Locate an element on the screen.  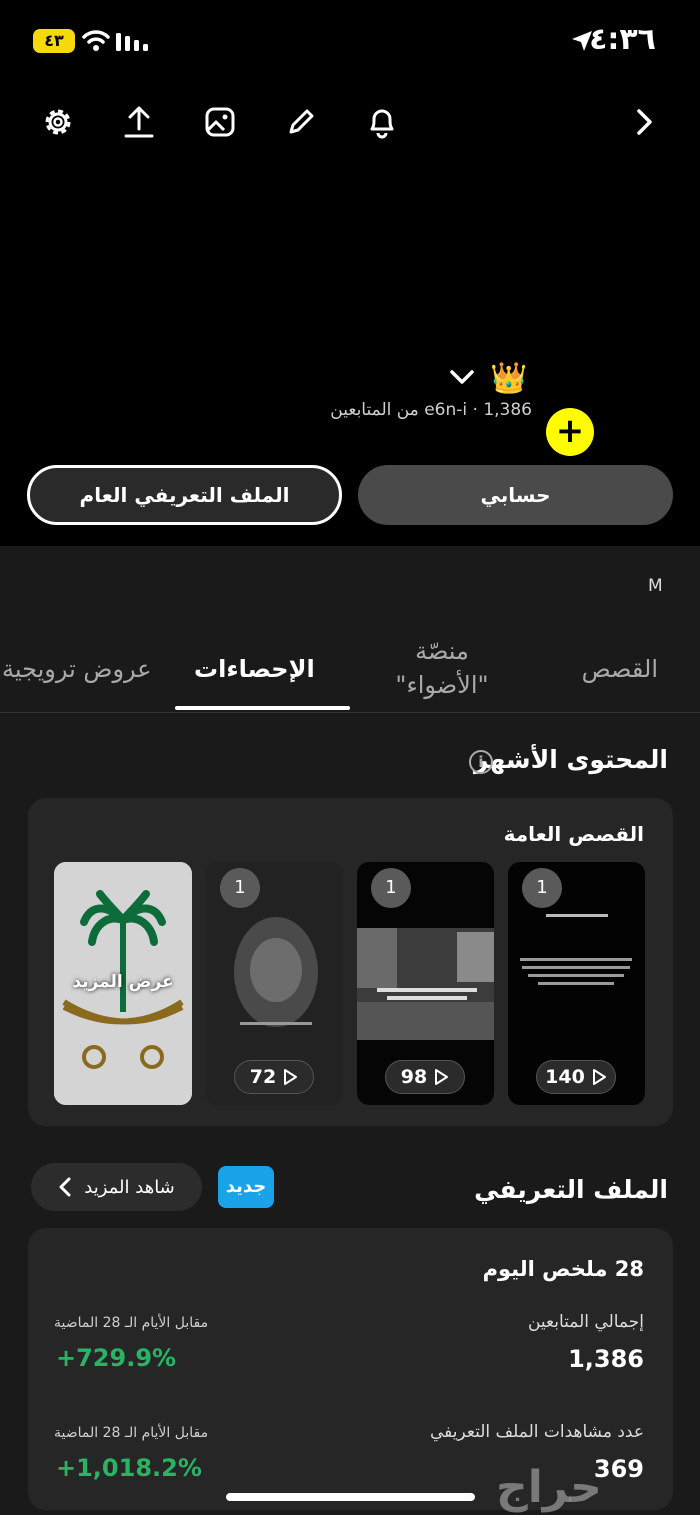
wifi-icon is located at coordinates (96, 40).